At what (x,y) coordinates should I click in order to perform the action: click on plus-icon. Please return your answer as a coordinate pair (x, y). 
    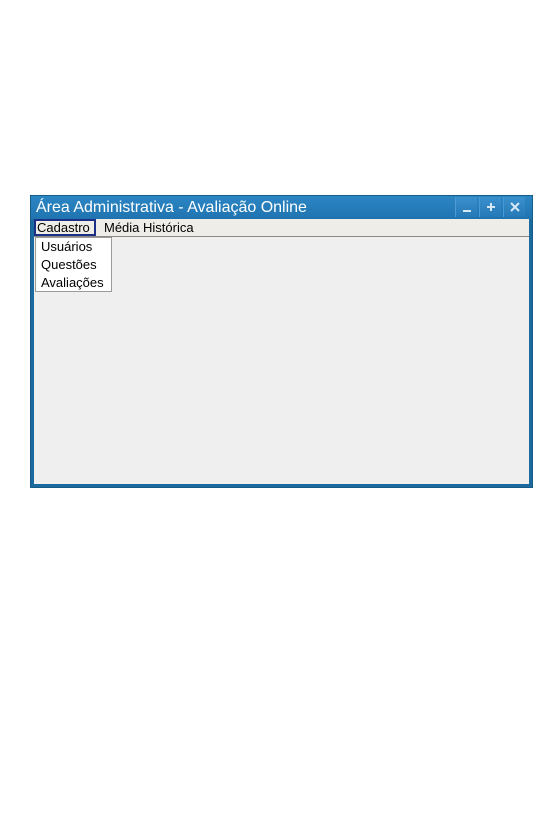
    Looking at the image, I should click on (491, 207).